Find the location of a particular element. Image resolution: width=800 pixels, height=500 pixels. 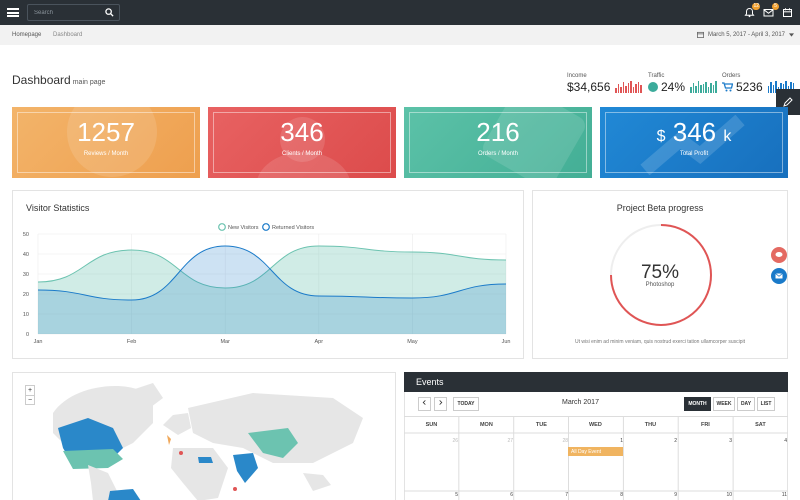

y-tick-label: 50 is located at coordinates (26, 235).